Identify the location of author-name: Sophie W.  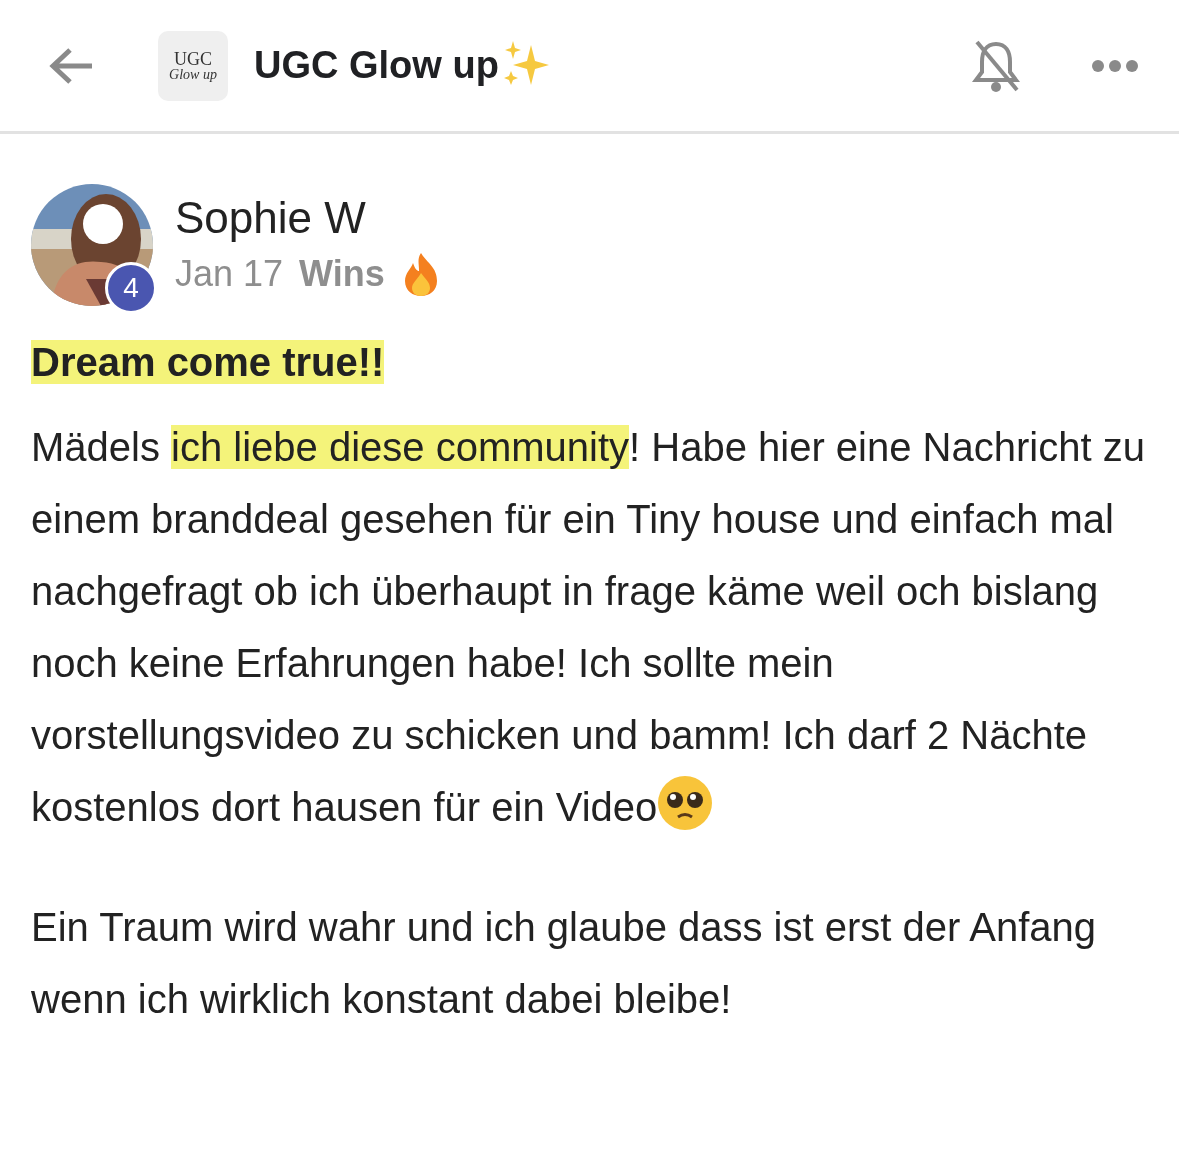
(271, 218).